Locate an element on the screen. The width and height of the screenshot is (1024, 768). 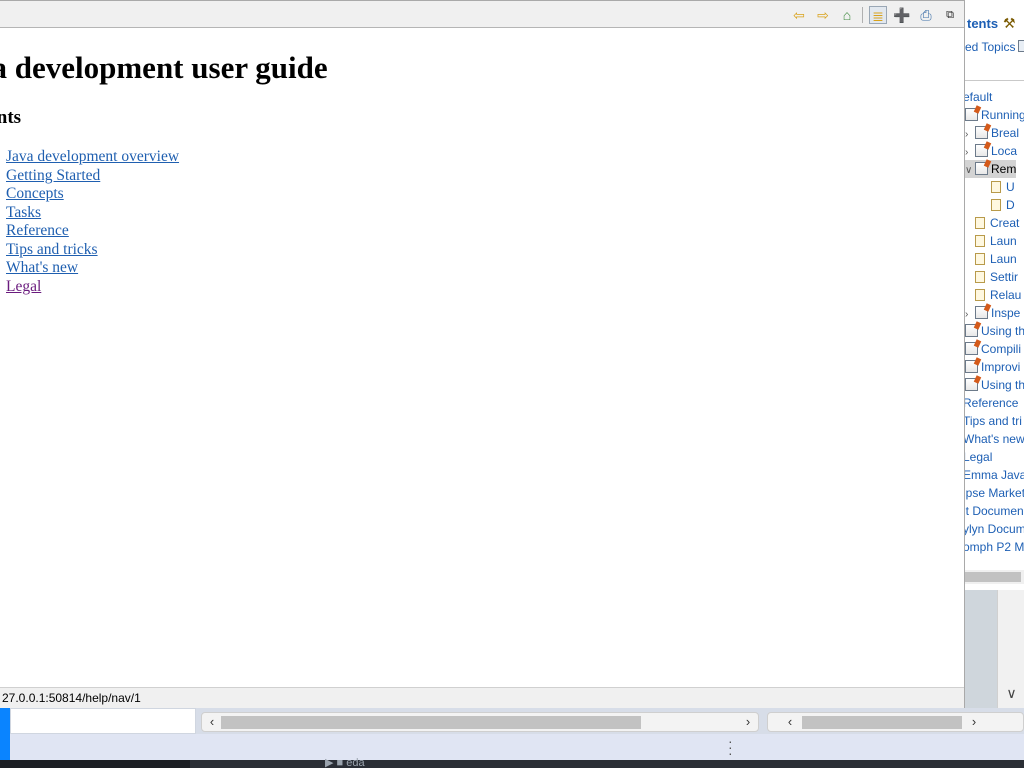
maximize-icon: ⧉ is located at coordinates (950, 15).